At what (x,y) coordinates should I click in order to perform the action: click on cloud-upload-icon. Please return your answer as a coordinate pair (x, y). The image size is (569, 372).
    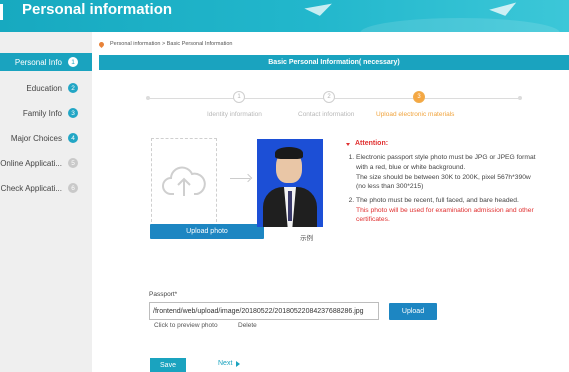
    Looking at the image, I should click on (184, 181).